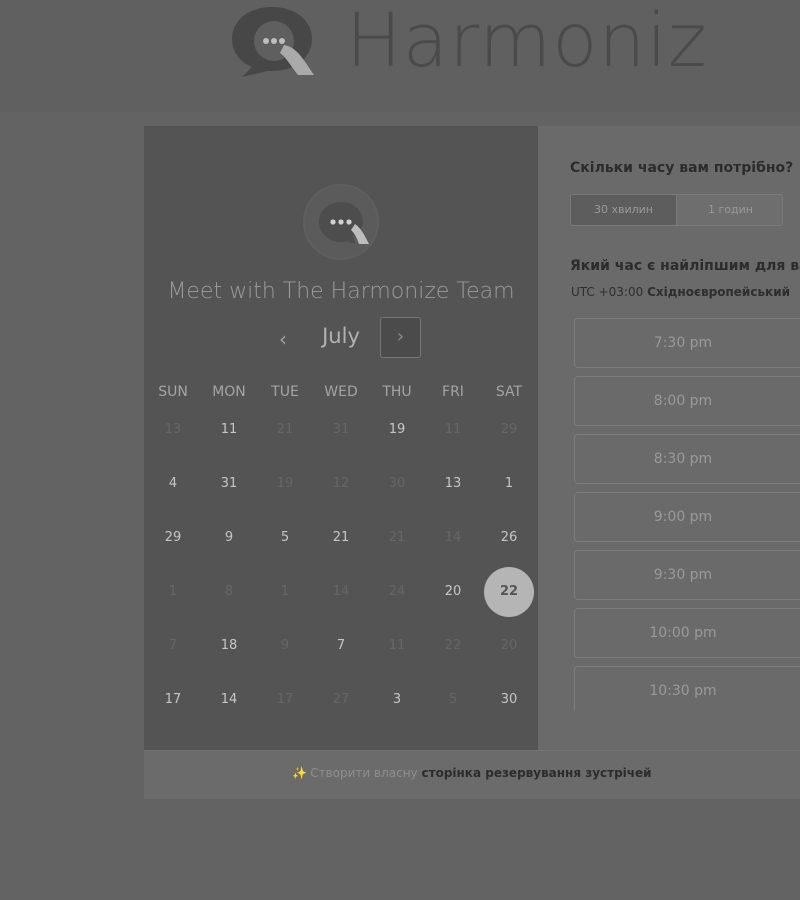  Describe the element at coordinates (624, 210) in the screenshot. I see `duration-30-min-button: 30 хвилин` at that location.